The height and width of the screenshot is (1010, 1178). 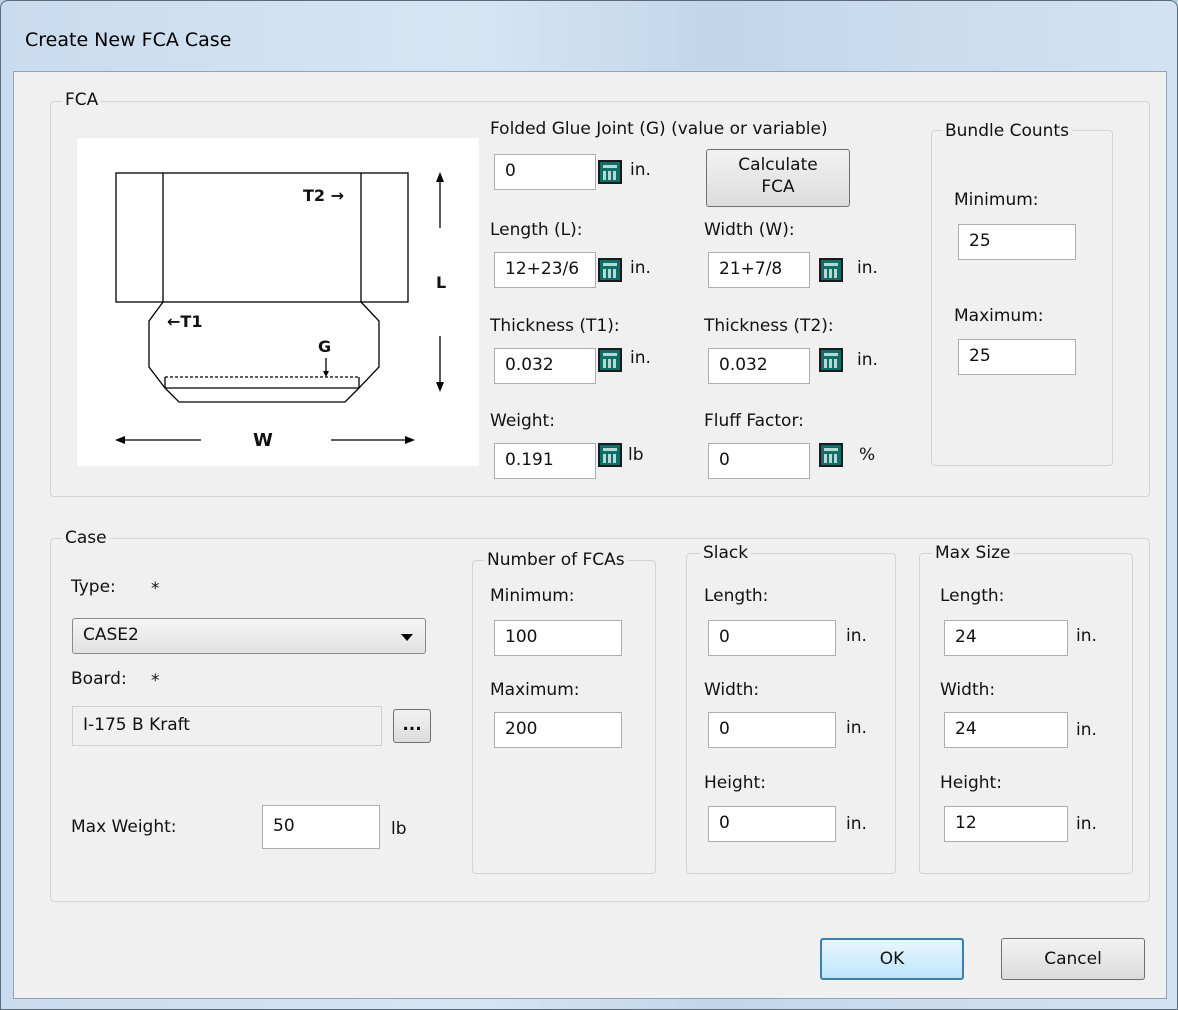 I want to click on fca-diagram: T2 → ←T1 G L W, so click(x=278, y=302).